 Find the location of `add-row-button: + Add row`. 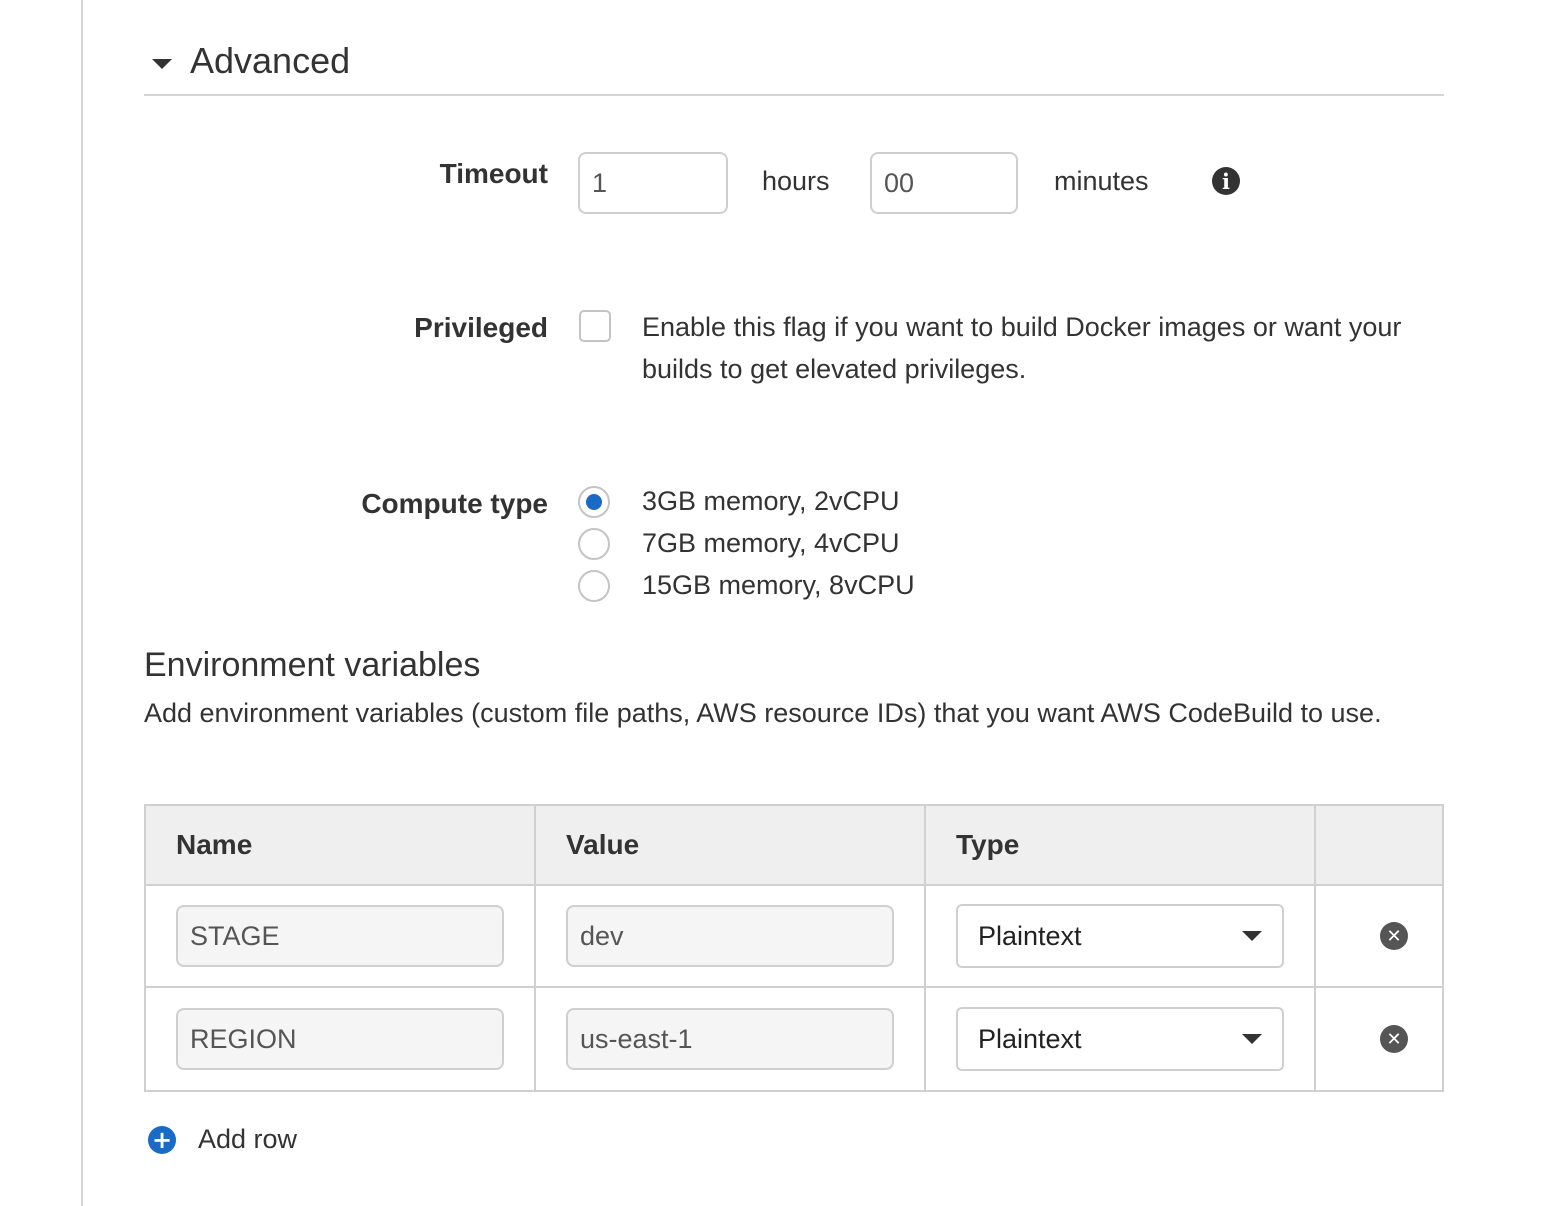

add-row-button: + Add row is located at coordinates (222, 1139).